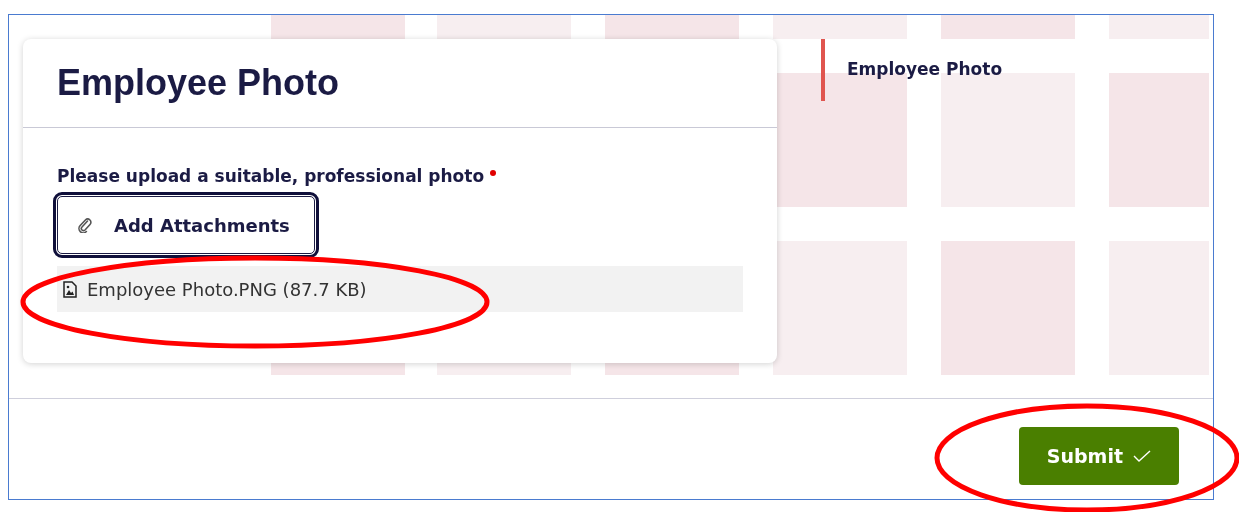  I want to click on attached-file-row: Employee Photo.PNG (87.7 KB), so click(400, 289).